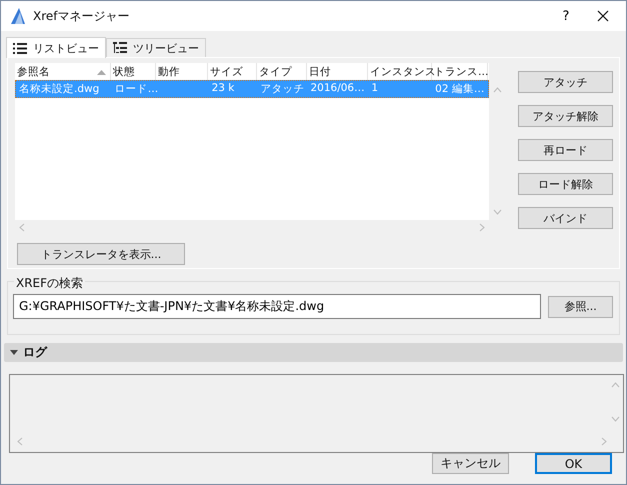 The image size is (627, 485). I want to click on dialog-button: キャンセル, so click(470, 463).